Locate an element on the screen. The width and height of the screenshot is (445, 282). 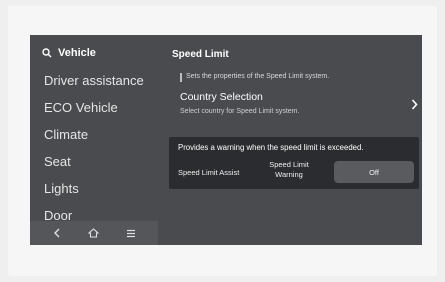
sidebar-item-climate: Climate is located at coordinates (66, 134).